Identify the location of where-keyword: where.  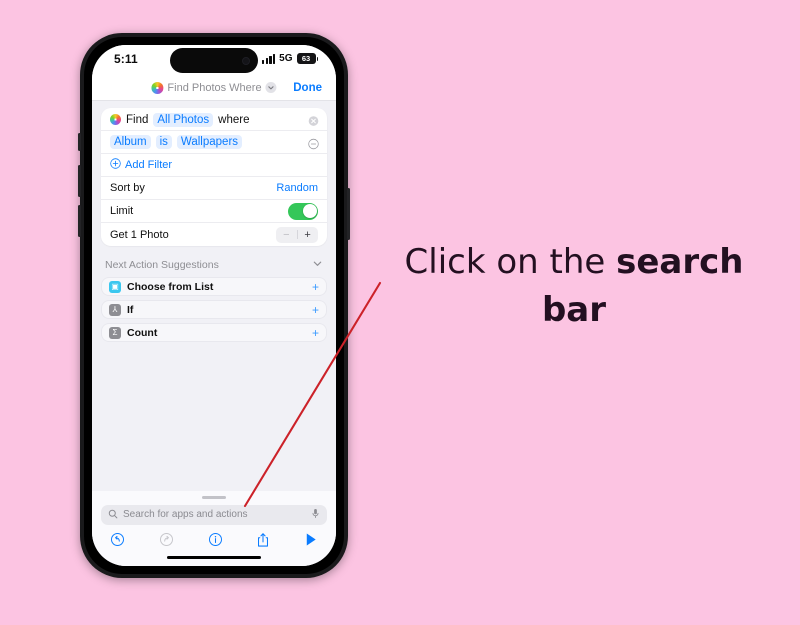
(234, 119).